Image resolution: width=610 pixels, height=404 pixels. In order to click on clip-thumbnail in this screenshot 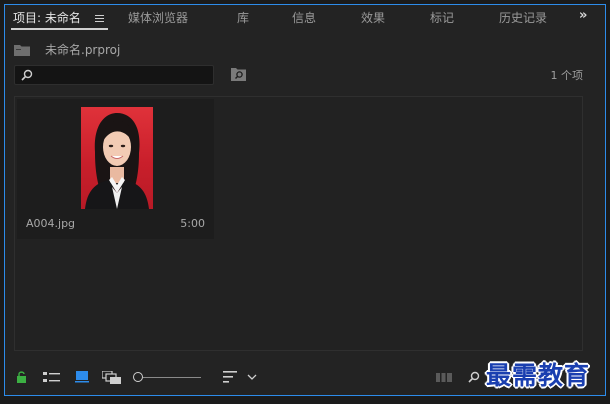, I will do `click(117, 158)`.